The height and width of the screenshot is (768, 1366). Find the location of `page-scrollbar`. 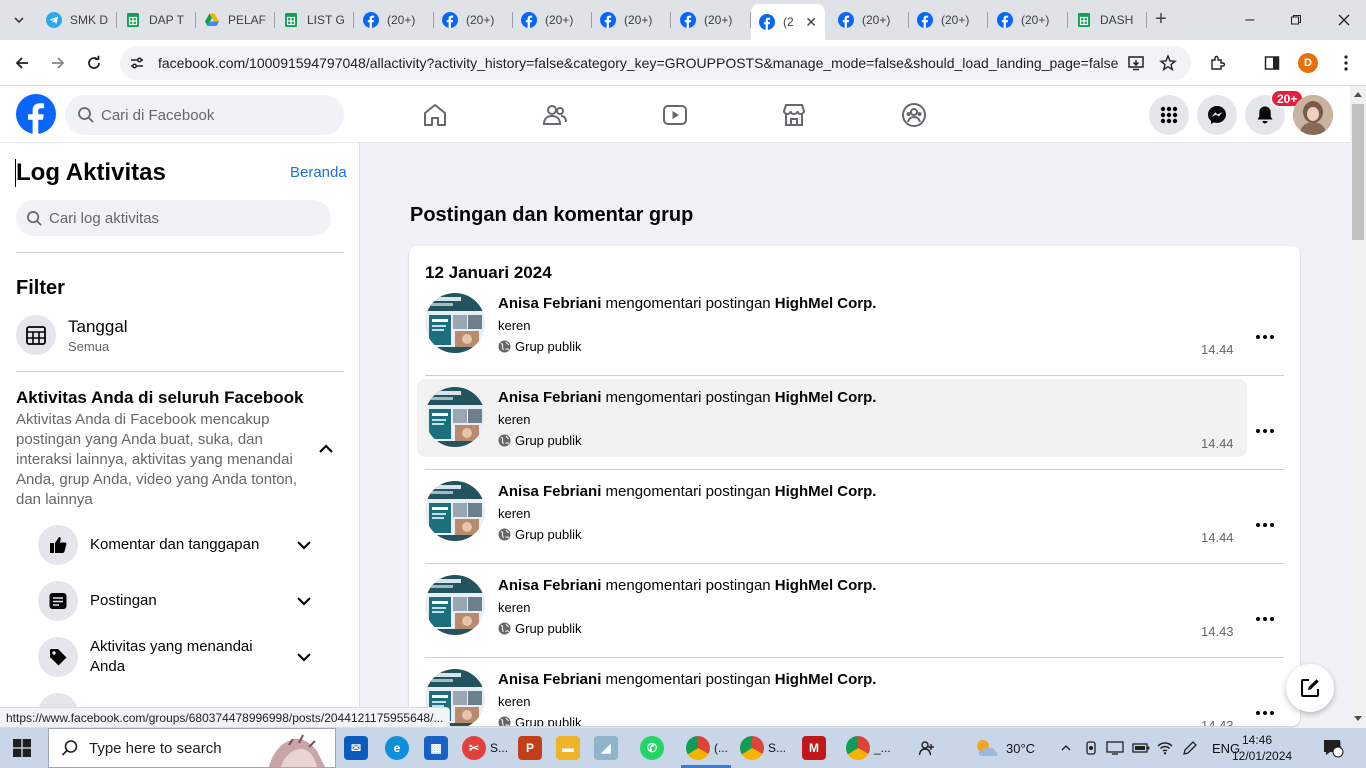

page-scrollbar is located at coordinates (1358, 407).